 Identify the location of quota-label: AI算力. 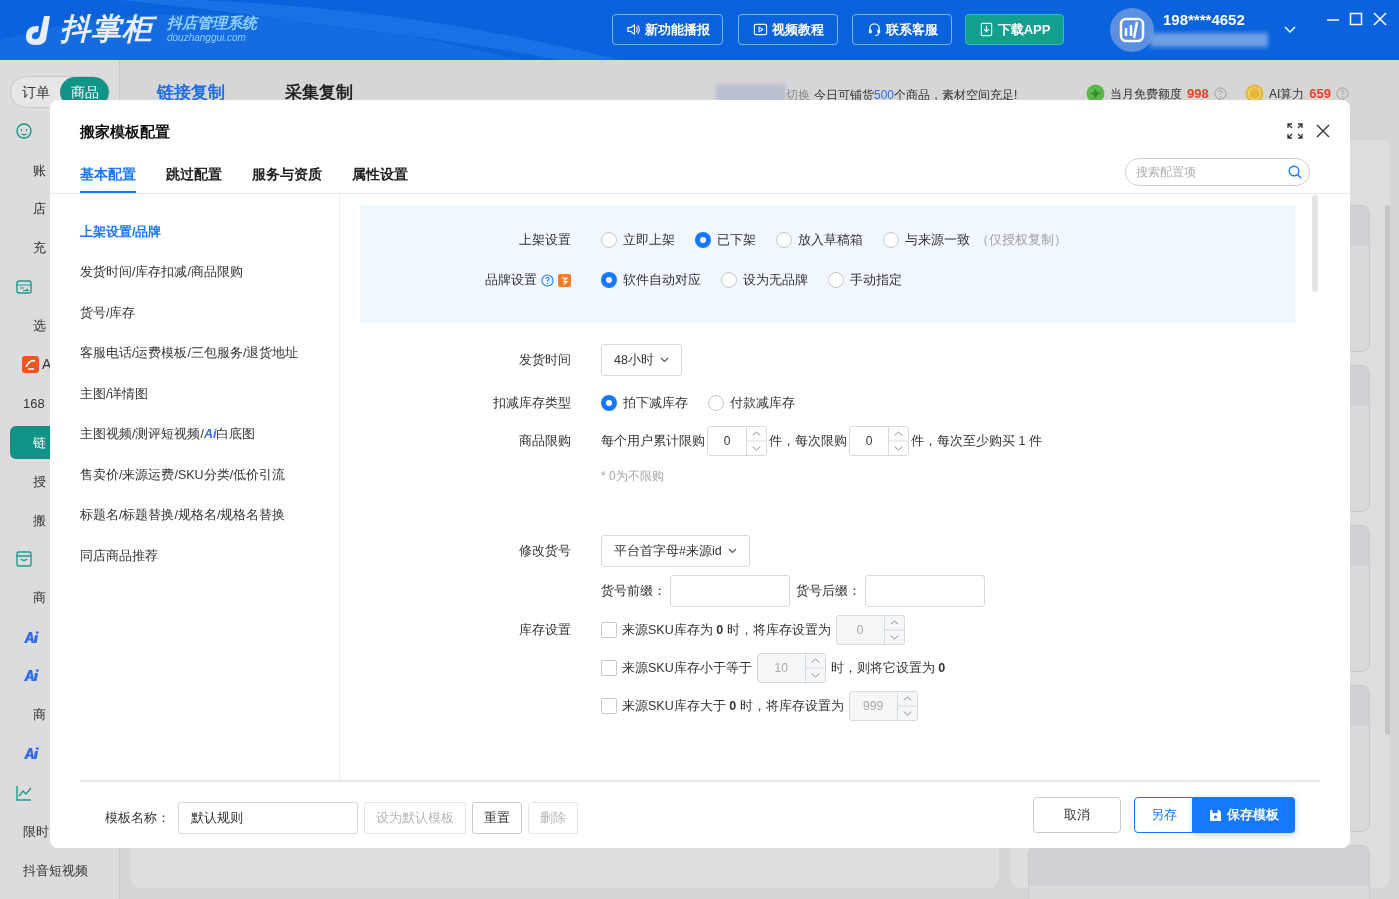
(1287, 94).